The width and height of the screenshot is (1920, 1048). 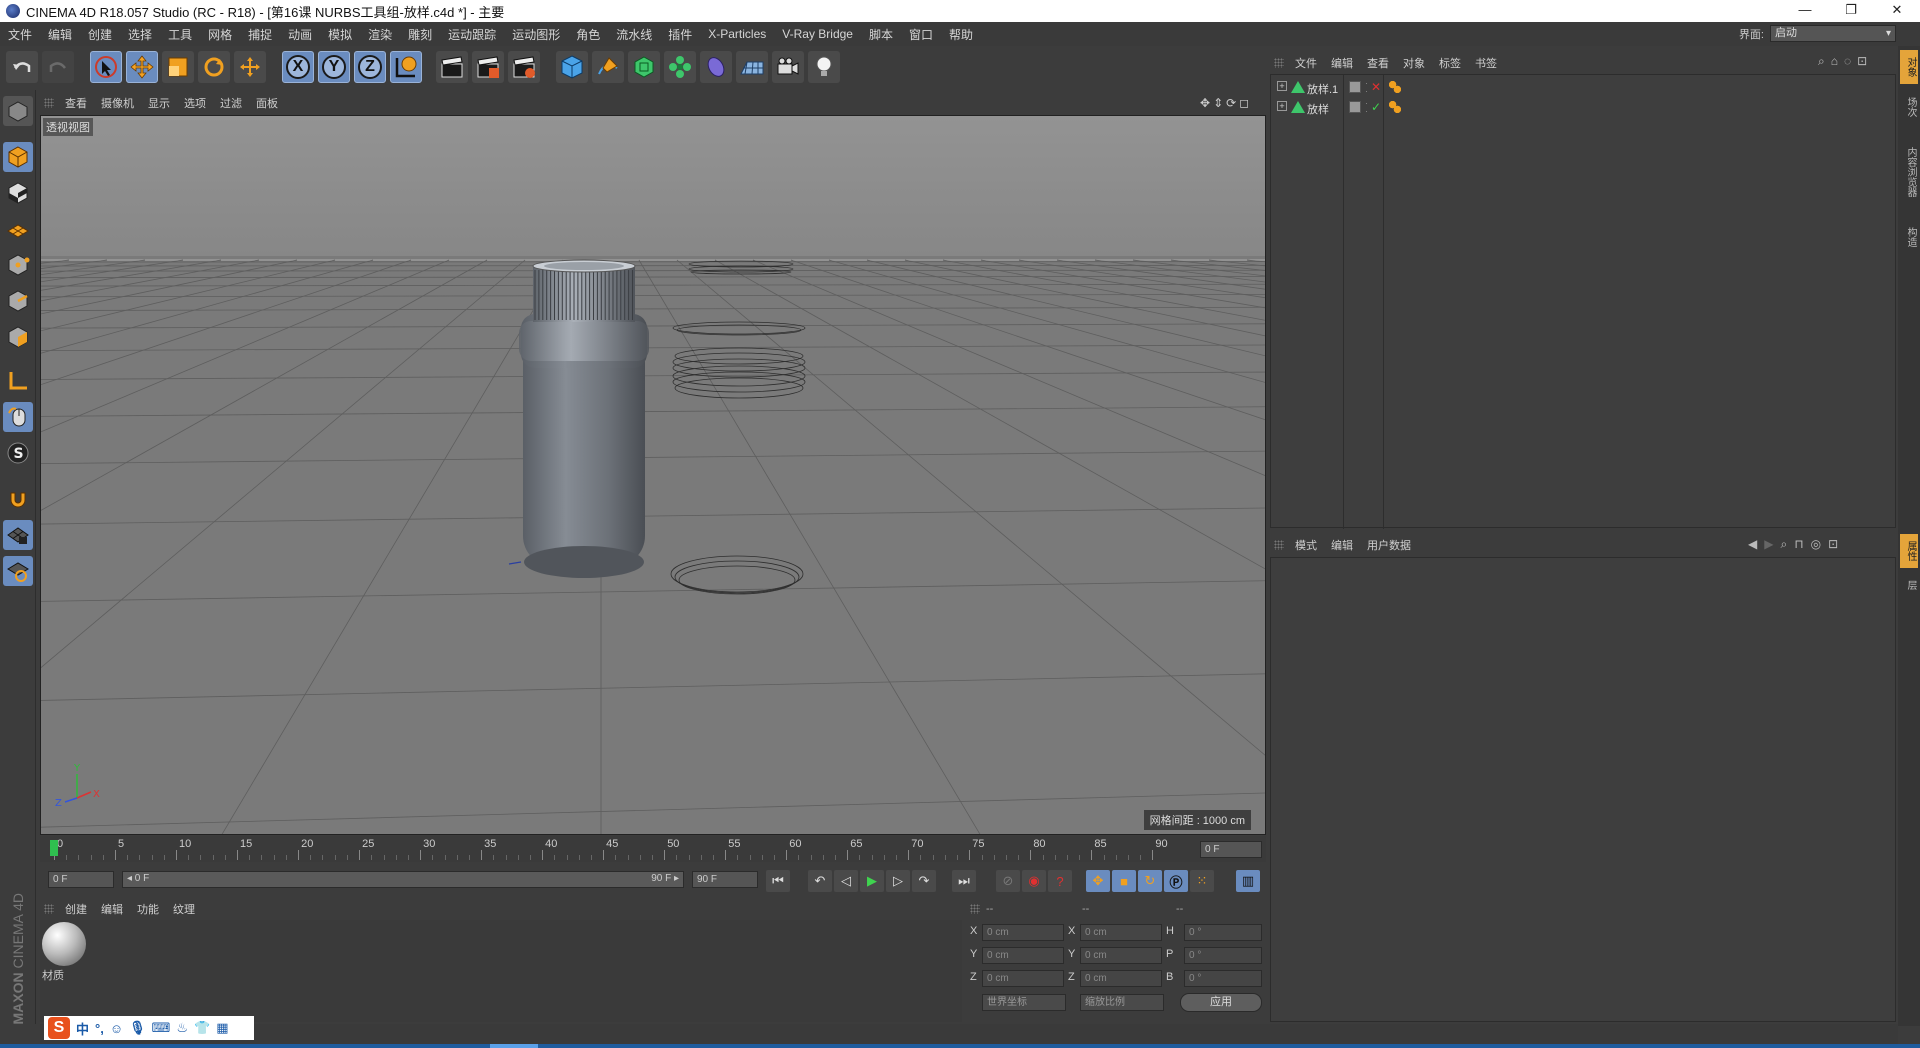 I want to click on playhead, so click(x=54, y=848).